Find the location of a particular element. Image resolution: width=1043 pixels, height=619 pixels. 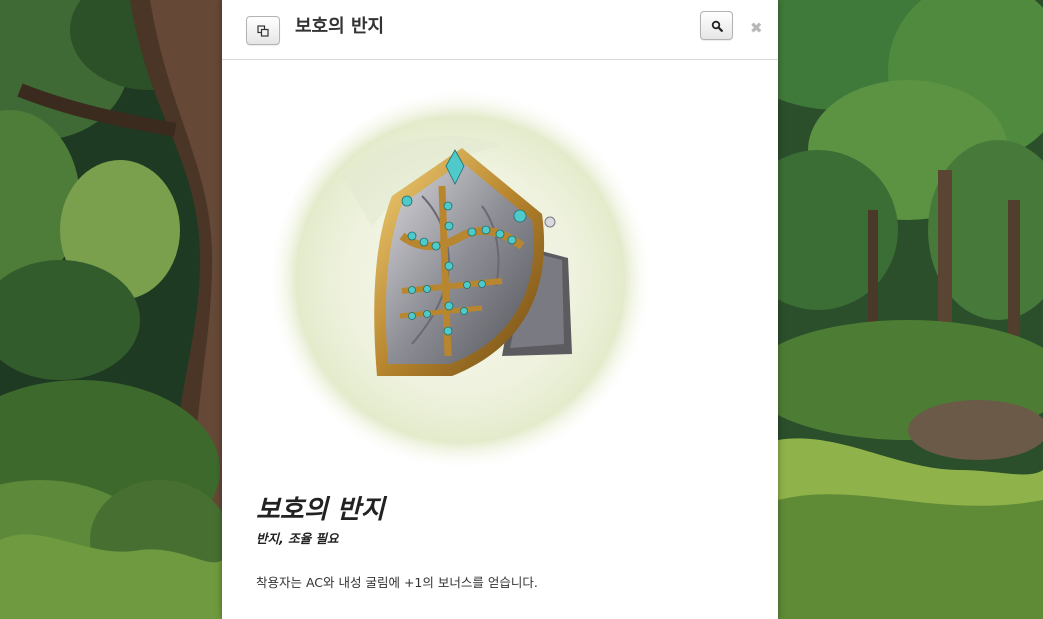

copy-button is located at coordinates (263, 30).